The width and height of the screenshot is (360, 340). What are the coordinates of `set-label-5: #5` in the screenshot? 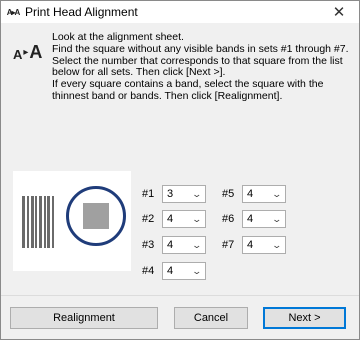 It's located at (228, 194).